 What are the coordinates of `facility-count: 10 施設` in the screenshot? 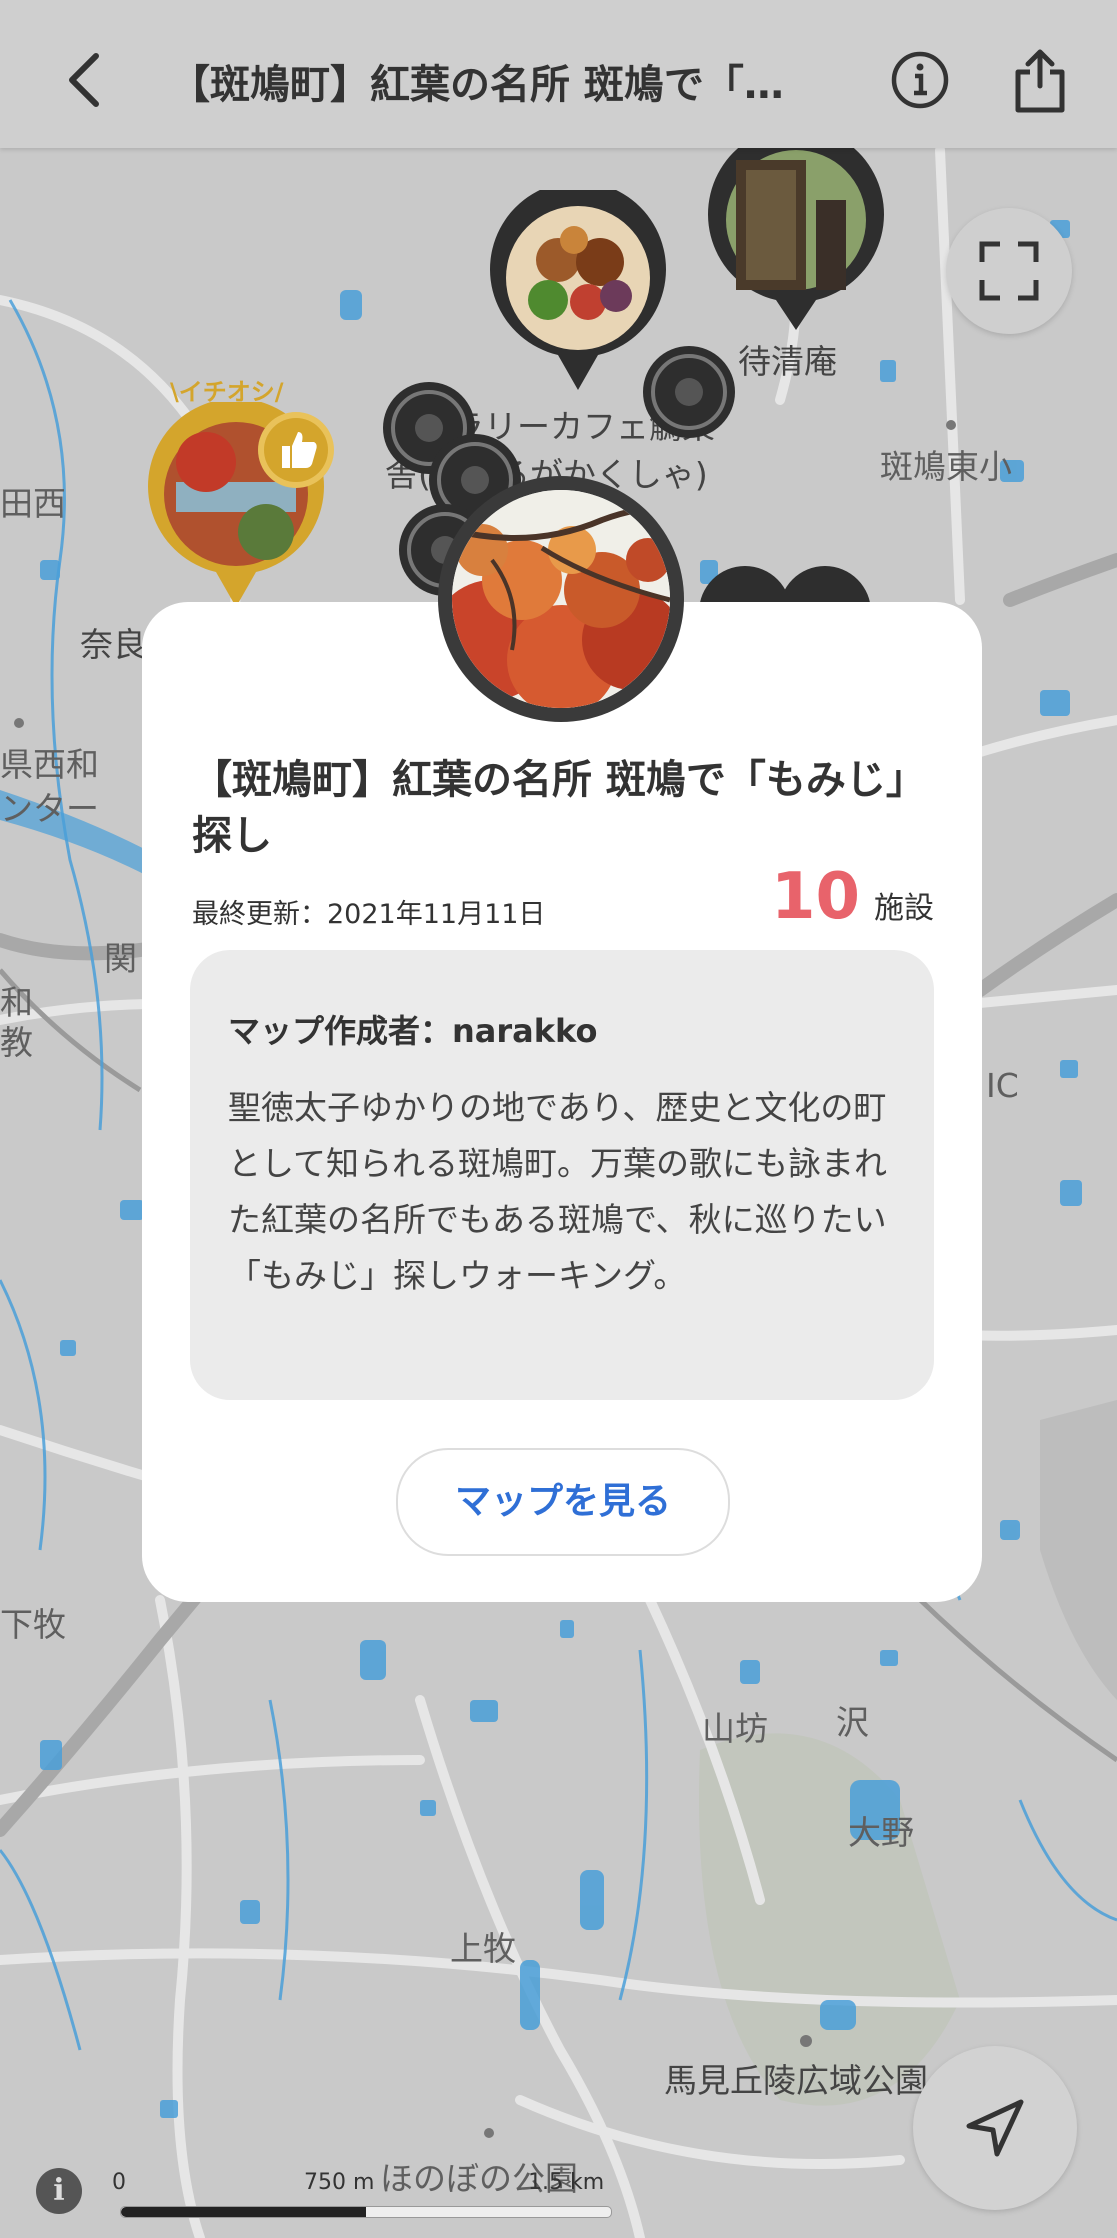 It's located at (852, 897).